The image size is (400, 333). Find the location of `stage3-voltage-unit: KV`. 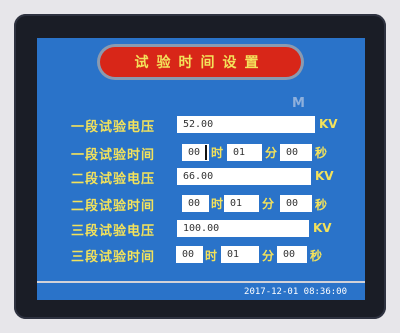

stage3-voltage-unit: KV is located at coordinates (322, 228).